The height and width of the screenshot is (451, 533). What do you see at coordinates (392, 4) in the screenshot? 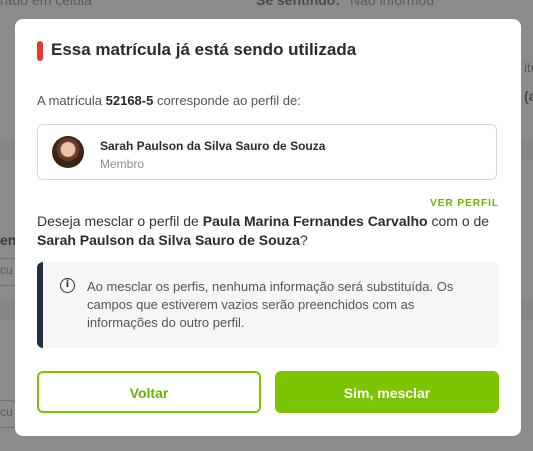
I see `bg-feeling-value: Não informou` at bounding box center [392, 4].